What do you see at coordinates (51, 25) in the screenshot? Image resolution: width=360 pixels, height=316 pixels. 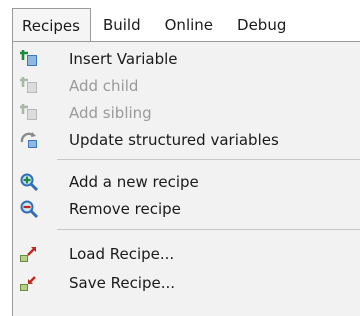 I see `menu-recipes: Recipes` at bounding box center [51, 25].